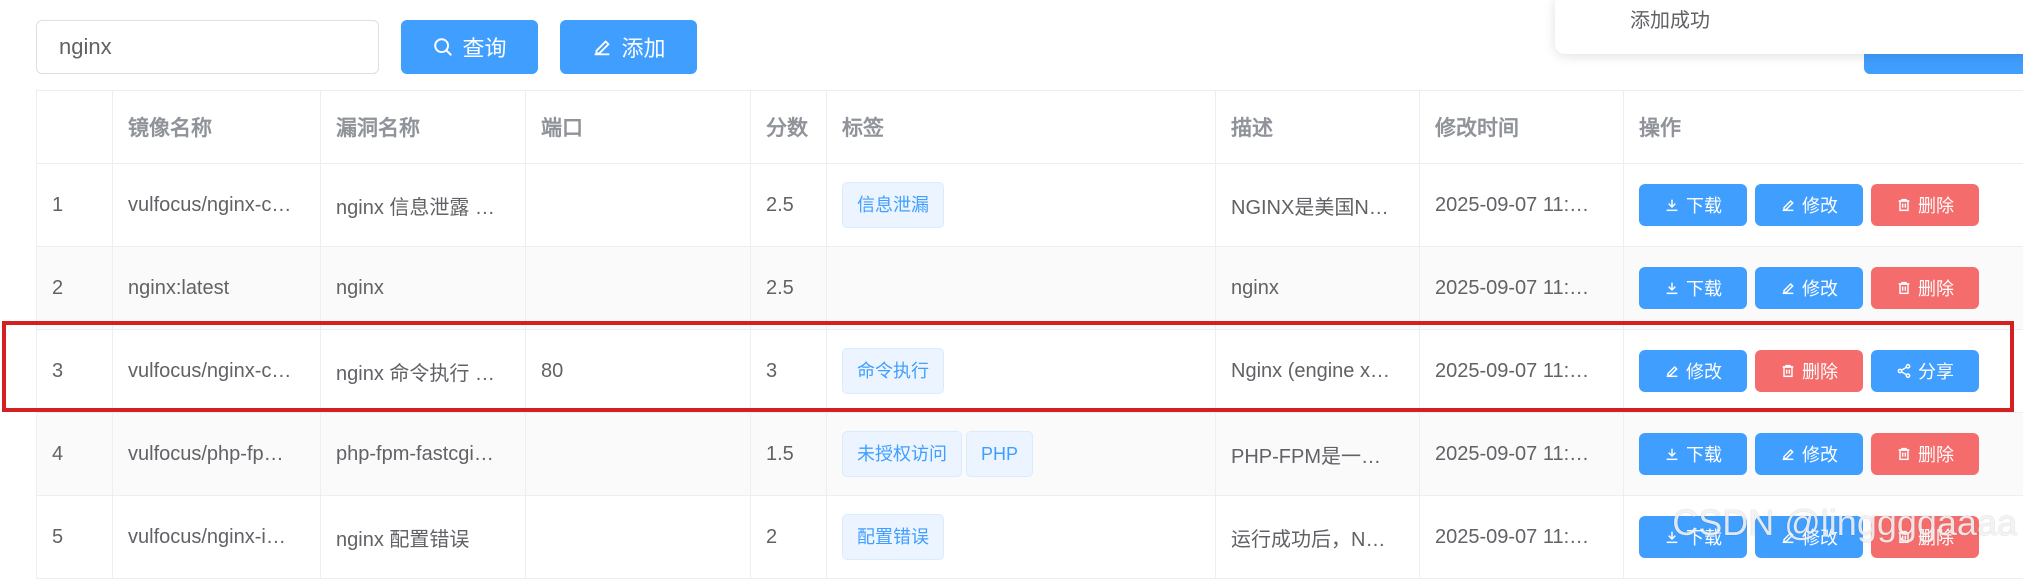 The image size is (2023, 579). What do you see at coordinates (484, 47) in the screenshot?
I see `query-label: 查询` at bounding box center [484, 47].